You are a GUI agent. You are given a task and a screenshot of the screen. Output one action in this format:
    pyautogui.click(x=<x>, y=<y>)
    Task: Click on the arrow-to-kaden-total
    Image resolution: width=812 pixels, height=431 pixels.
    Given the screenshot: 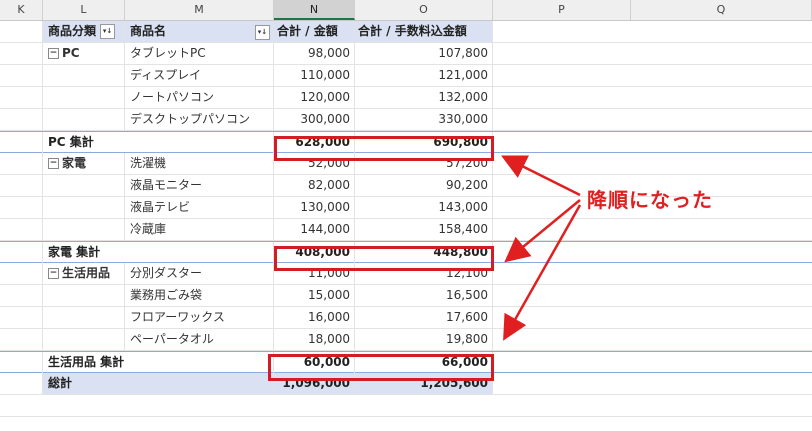 What is the action you would take?
    pyautogui.click(x=542, y=231)
    